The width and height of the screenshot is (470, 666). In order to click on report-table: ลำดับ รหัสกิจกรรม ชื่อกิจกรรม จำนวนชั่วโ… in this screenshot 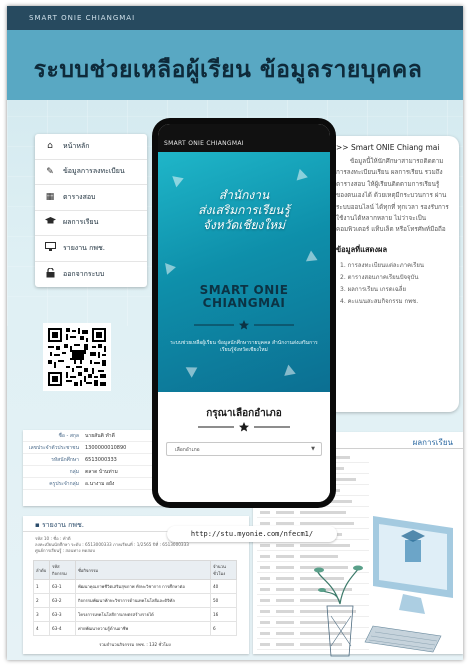, I will do `click(135, 598)`.